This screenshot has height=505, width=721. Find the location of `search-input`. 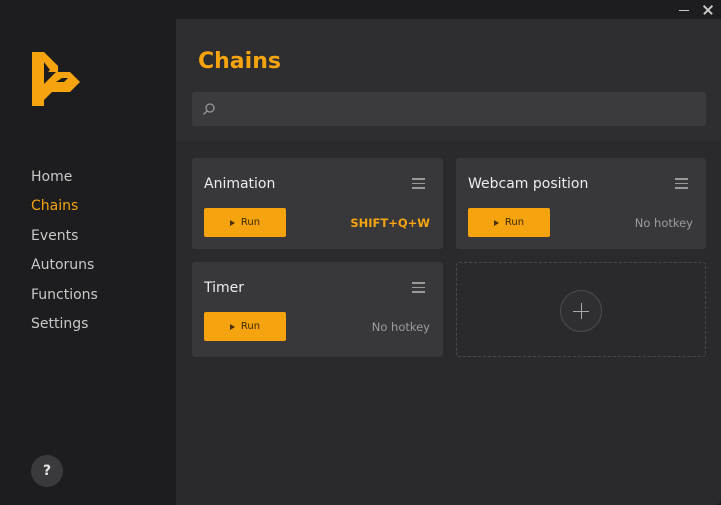

search-input is located at coordinates (464, 109).